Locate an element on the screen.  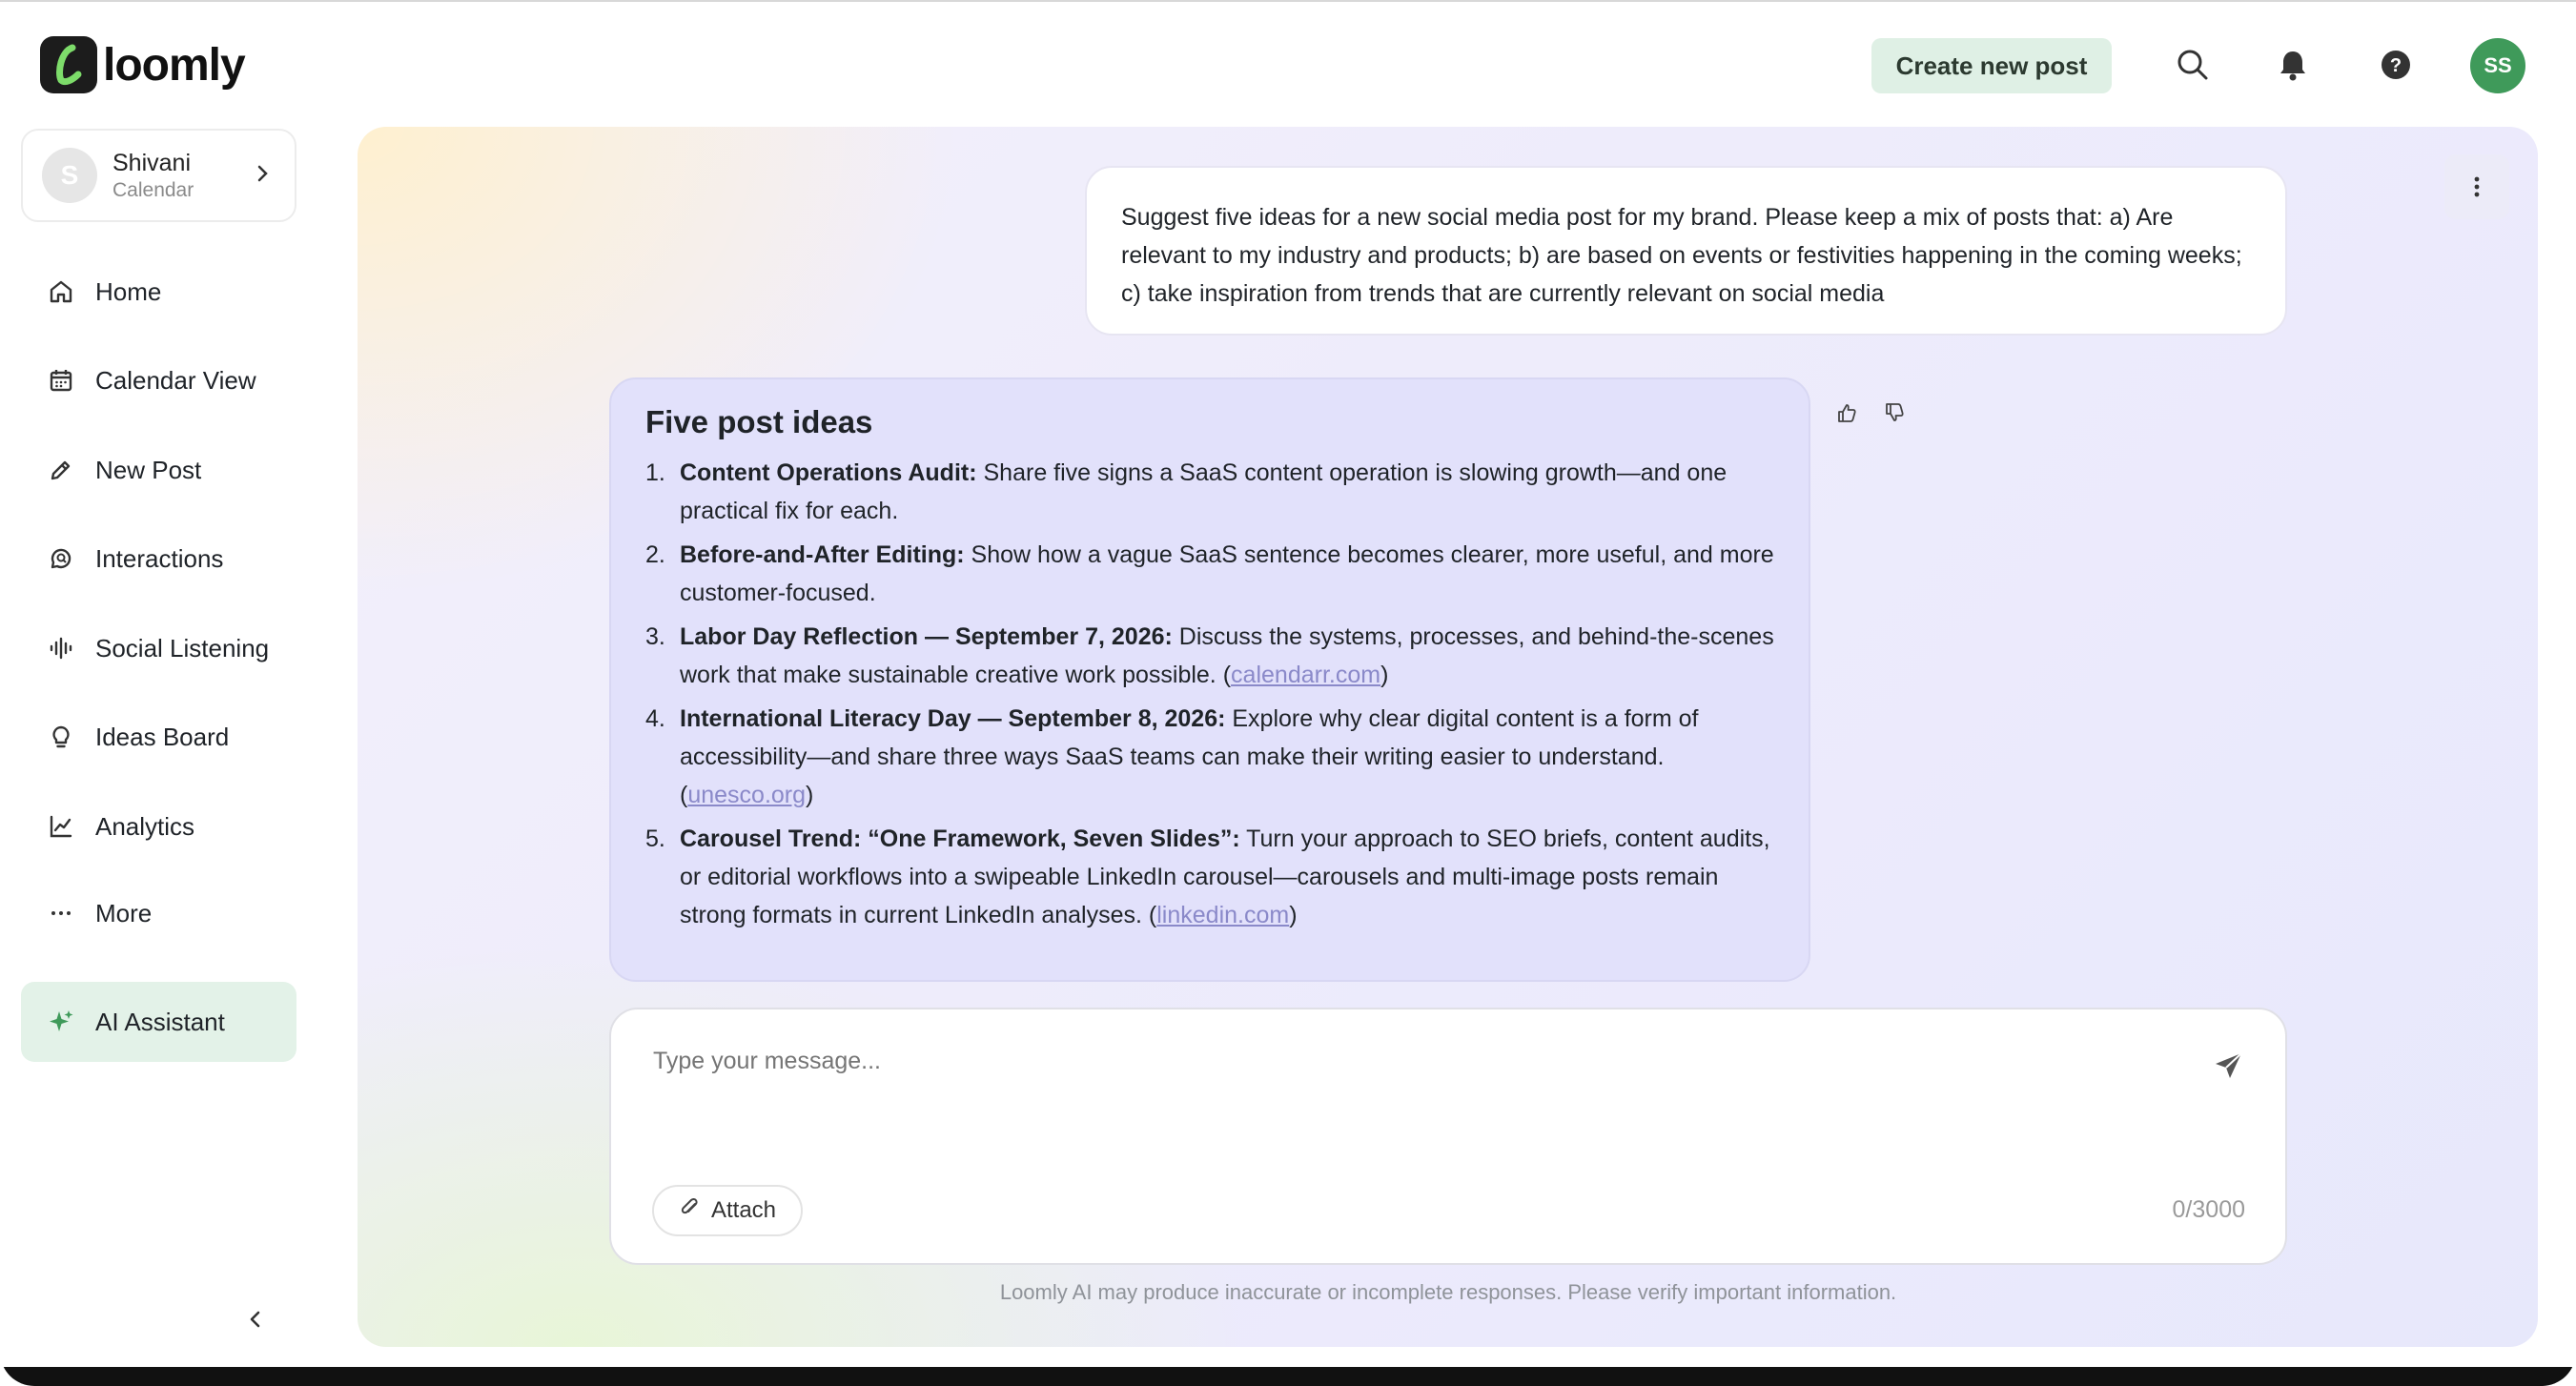
ai-response-title: Five post ideas is located at coordinates (759, 421).